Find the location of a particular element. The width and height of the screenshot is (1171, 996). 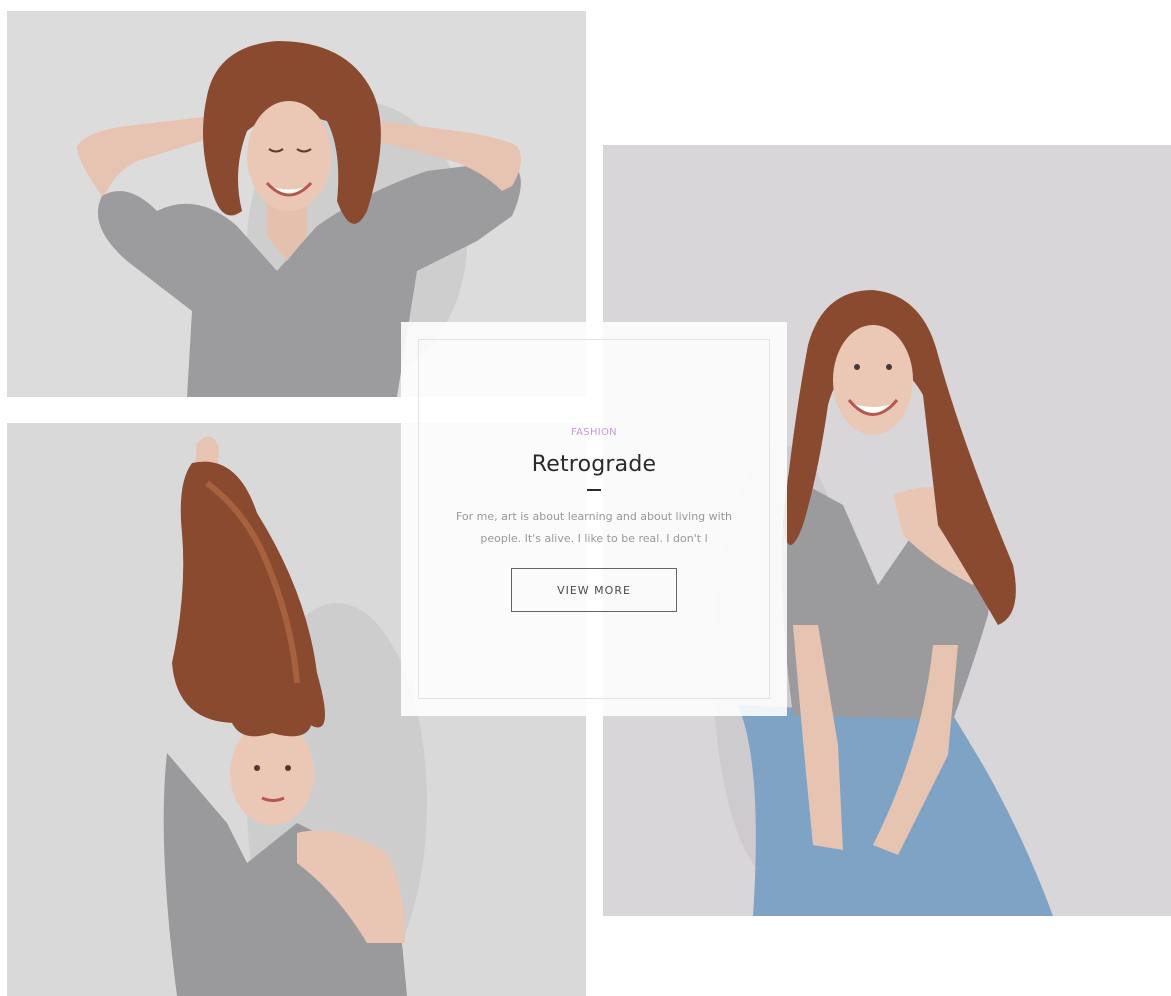

post-category: FASHION is located at coordinates (594, 433).